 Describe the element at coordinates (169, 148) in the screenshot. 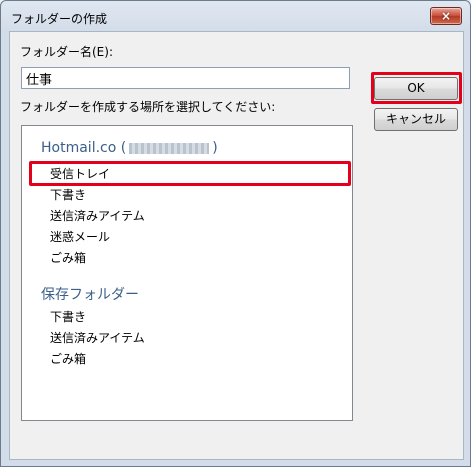

I see `redacted-text` at that location.